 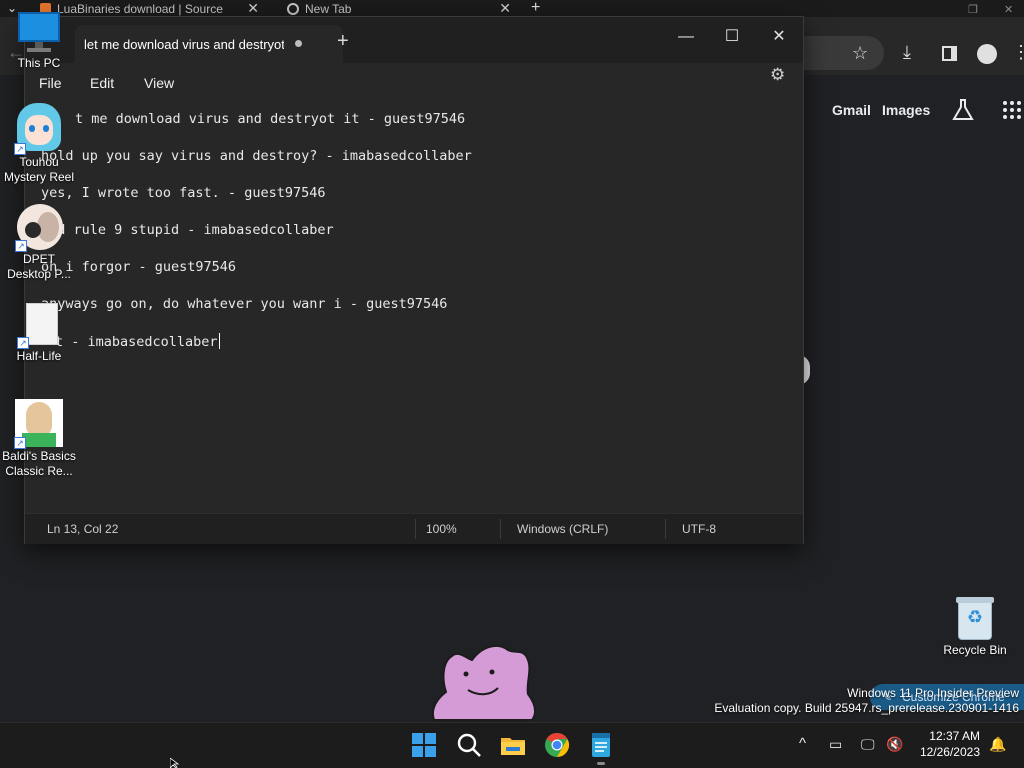 I want to click on labs-flask-icon, so click(x=963, y=110).